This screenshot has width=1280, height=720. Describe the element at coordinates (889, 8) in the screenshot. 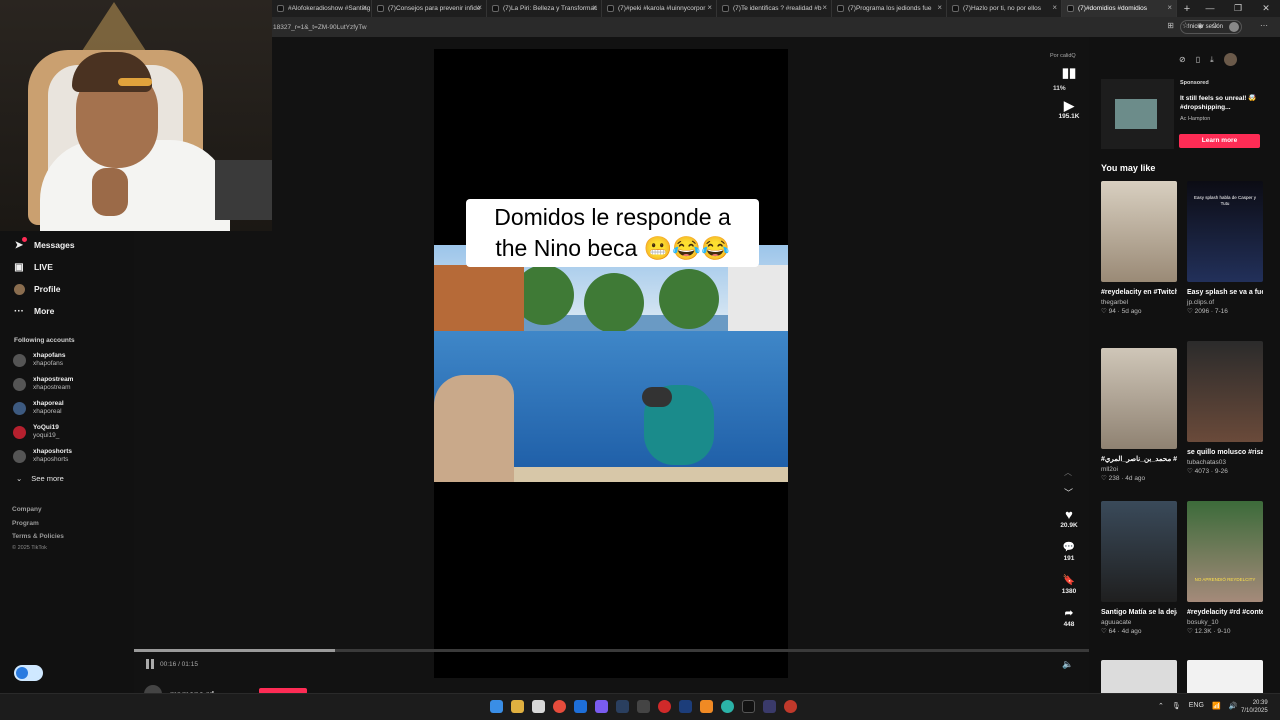

I see `browser-tab: (7)Programa los jedionds fue ×` at that location.